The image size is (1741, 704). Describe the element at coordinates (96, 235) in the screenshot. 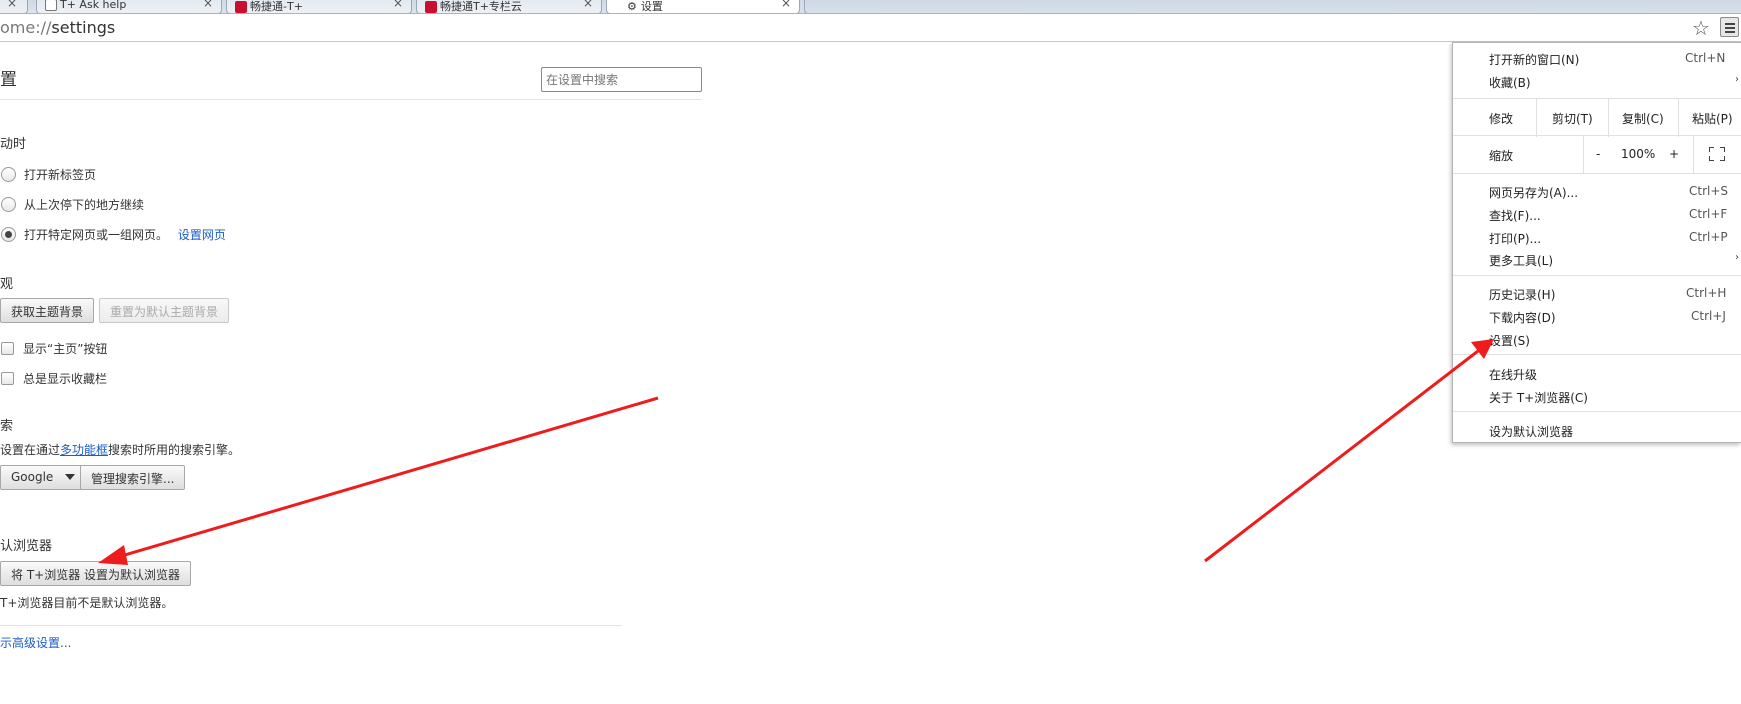

I see `option-label: 打开特定网页或一组网页。` at that location.